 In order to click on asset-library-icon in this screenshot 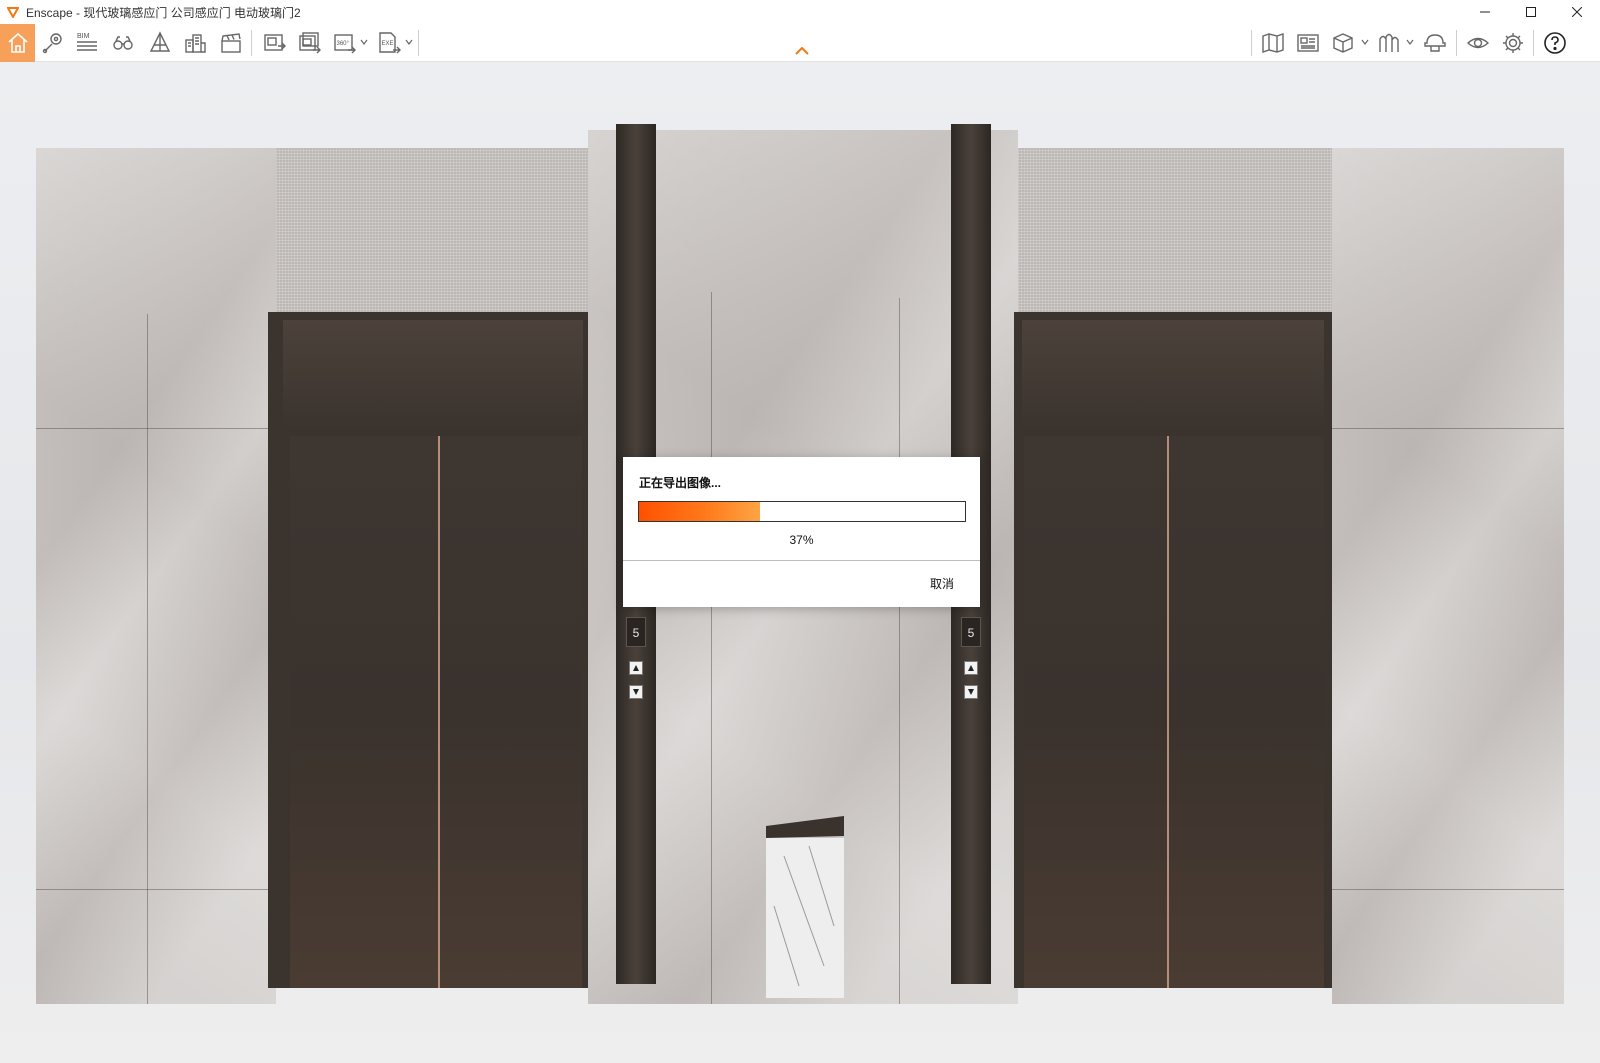, I will do `click(1308, 43)`.